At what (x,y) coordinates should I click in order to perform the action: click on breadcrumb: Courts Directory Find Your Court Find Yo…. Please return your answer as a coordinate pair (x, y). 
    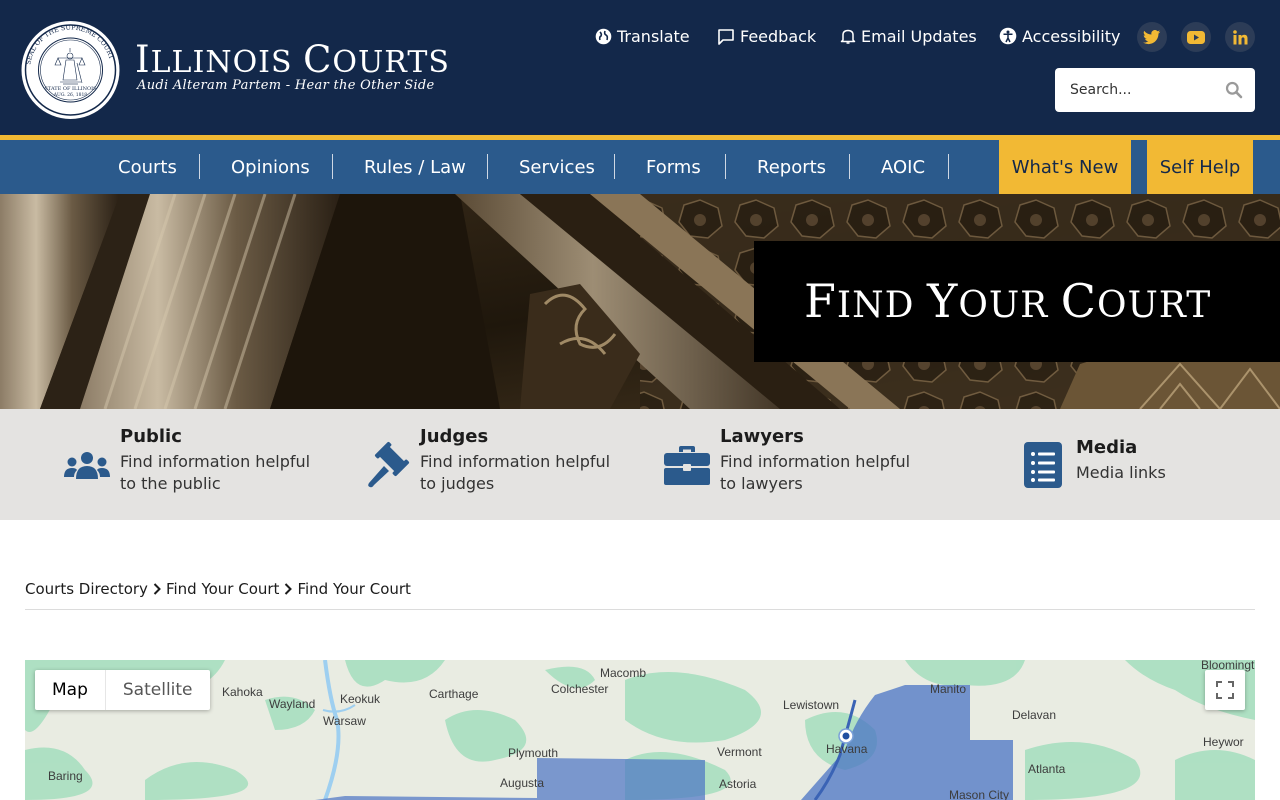
    Looking at the image, I should click on (218, 589).